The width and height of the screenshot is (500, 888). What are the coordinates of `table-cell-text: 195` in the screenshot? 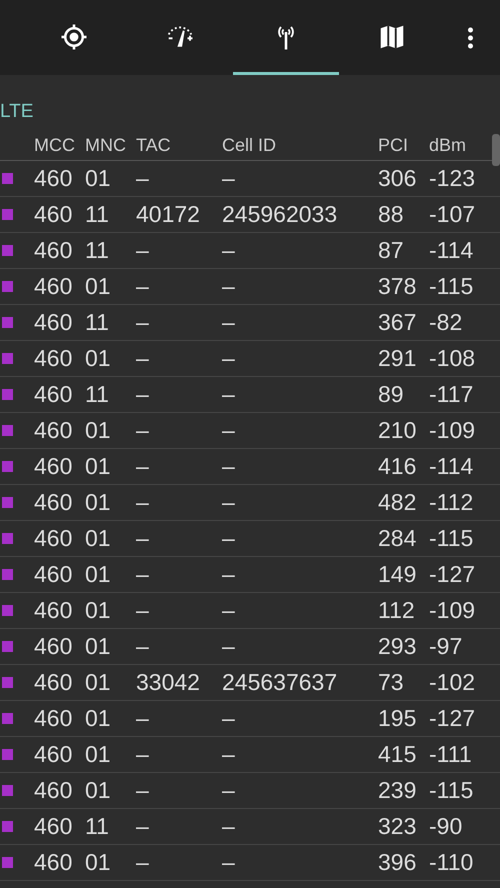 It's located at (398, 718).